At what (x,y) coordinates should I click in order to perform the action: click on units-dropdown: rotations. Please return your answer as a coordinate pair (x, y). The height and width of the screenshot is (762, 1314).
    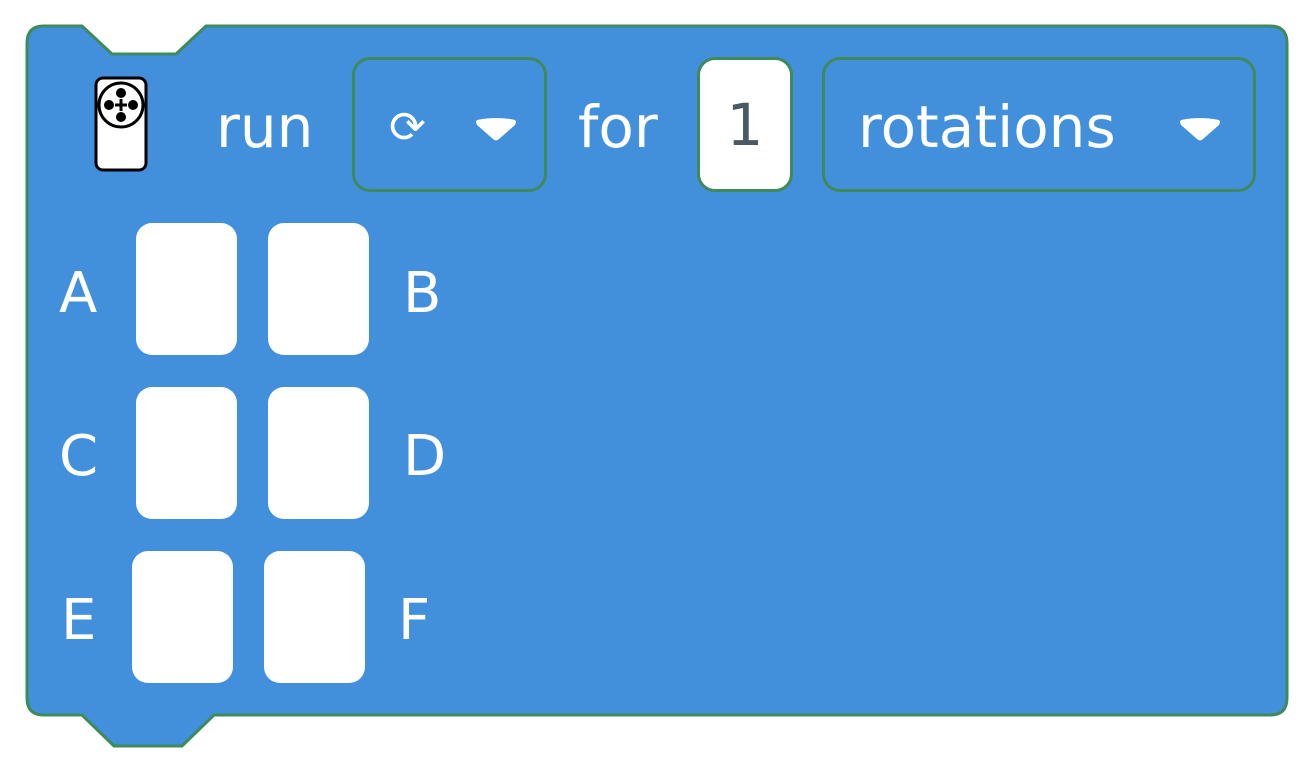
    Looking at the image, I should click on (1039, 124).